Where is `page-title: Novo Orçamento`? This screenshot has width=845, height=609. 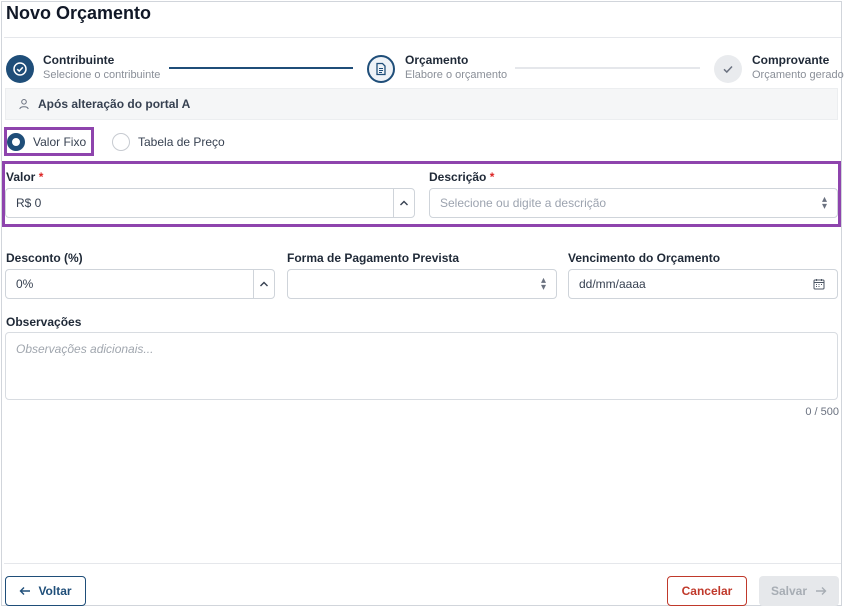 page-title: Novo Orçamento is located at coordinates (79, 13).